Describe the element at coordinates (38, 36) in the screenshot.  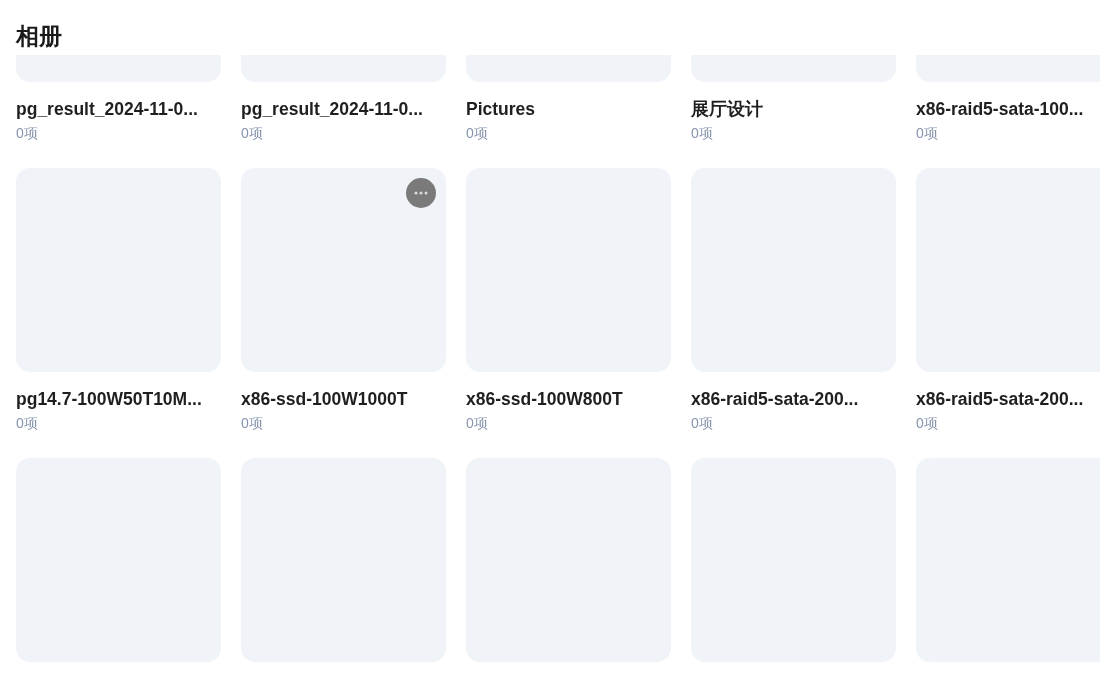
I see `page-title: 相册` at that location.